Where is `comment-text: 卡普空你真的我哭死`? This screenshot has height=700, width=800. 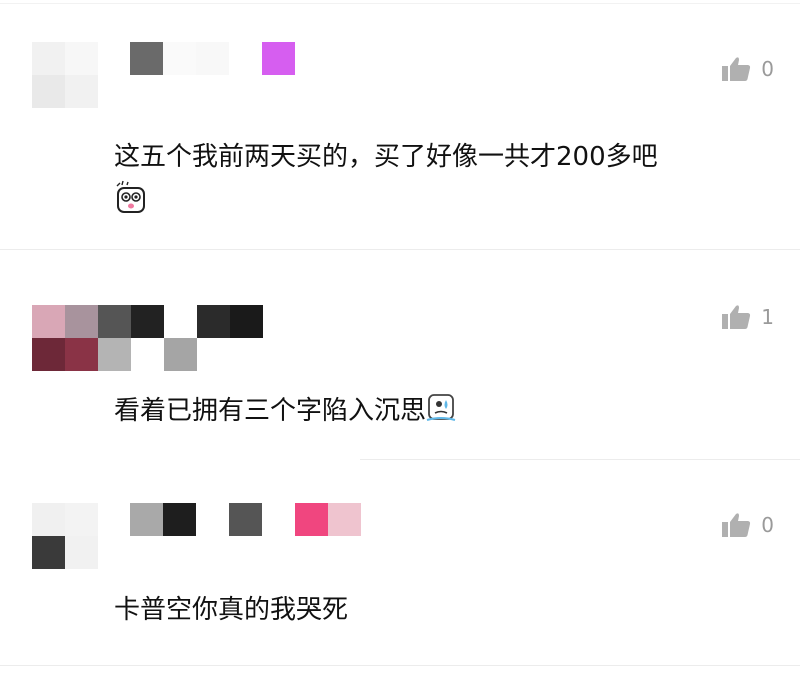 comment-text: 卡普空你真的我哭死 is located at coordinates (231, 610).